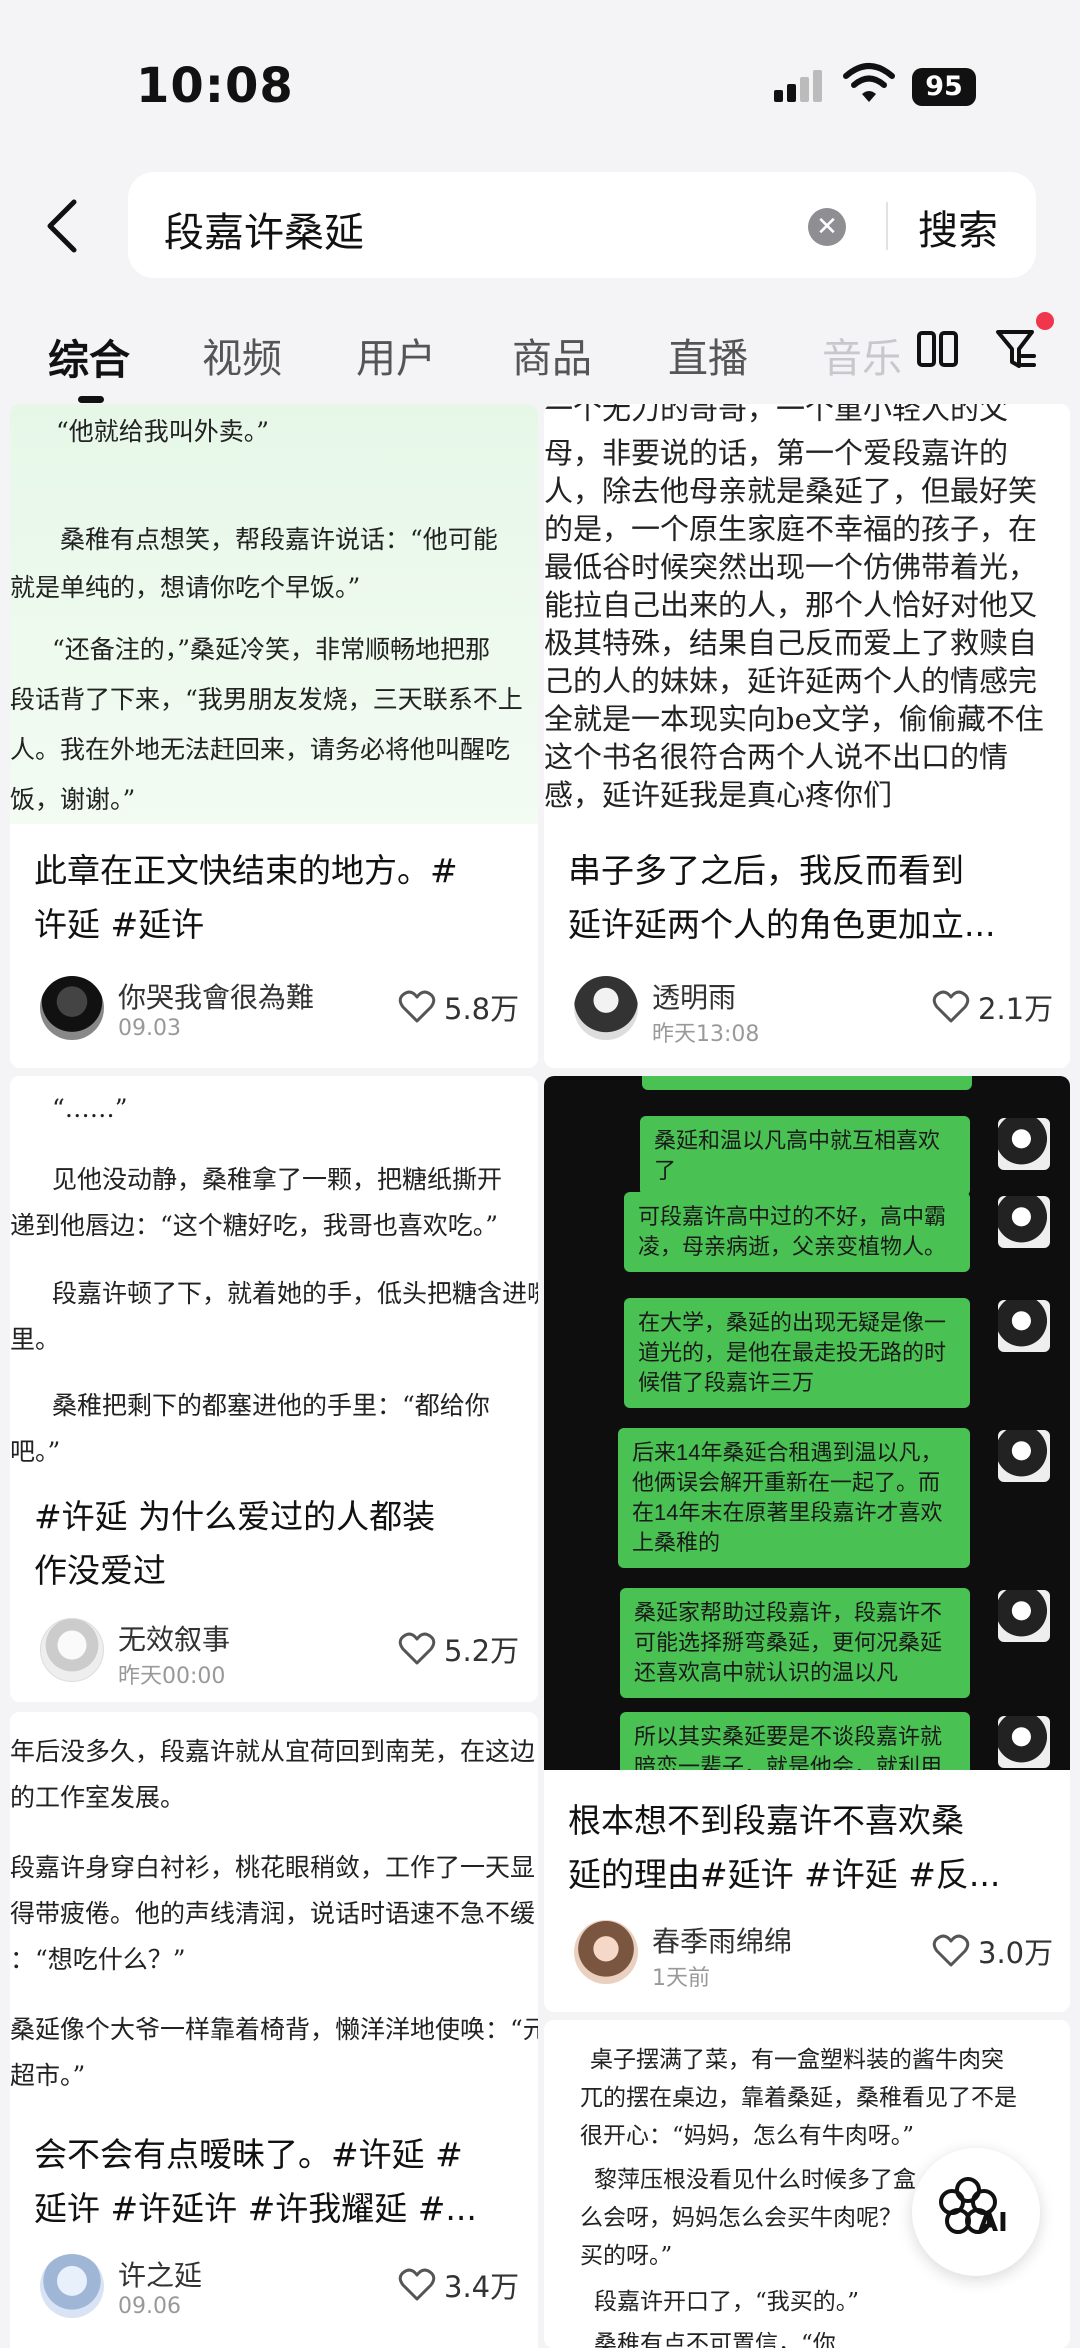 The image size is (1080, 2348). I want to click on like-count: 5.8万, so click(482, 1009).